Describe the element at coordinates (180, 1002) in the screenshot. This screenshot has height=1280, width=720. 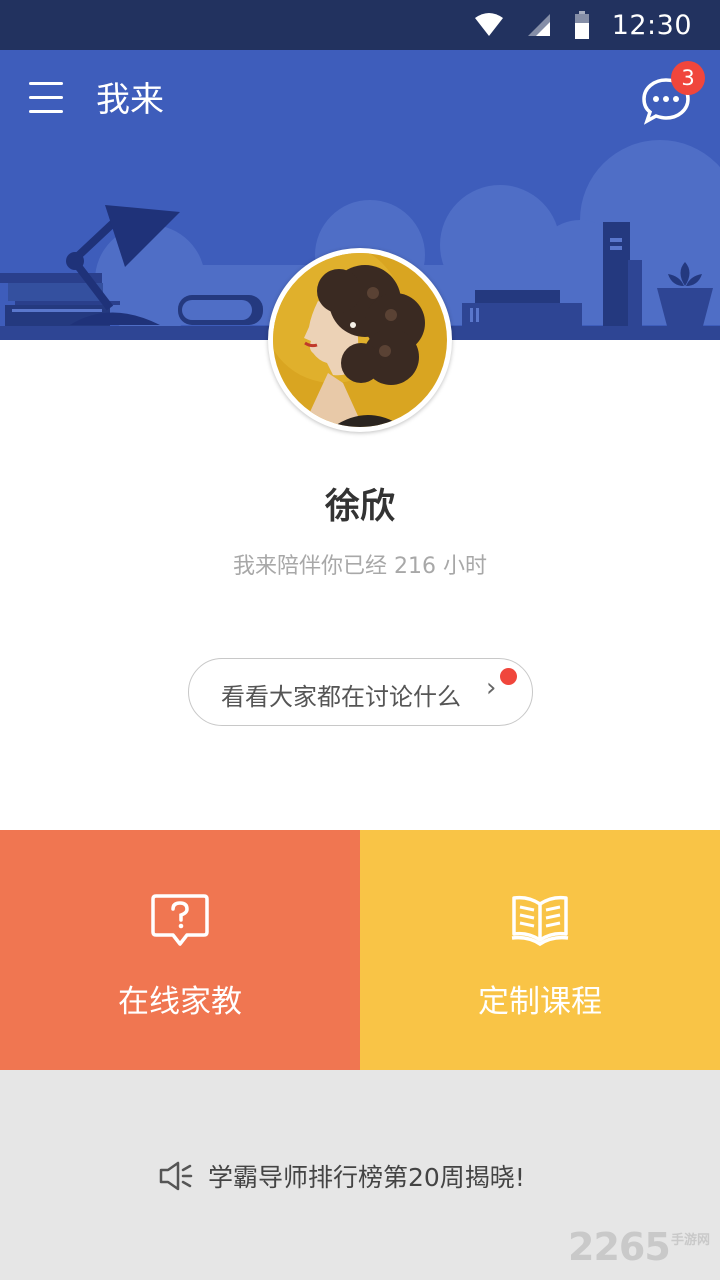
I see `online-tutor-label: 在线家教` at that location.